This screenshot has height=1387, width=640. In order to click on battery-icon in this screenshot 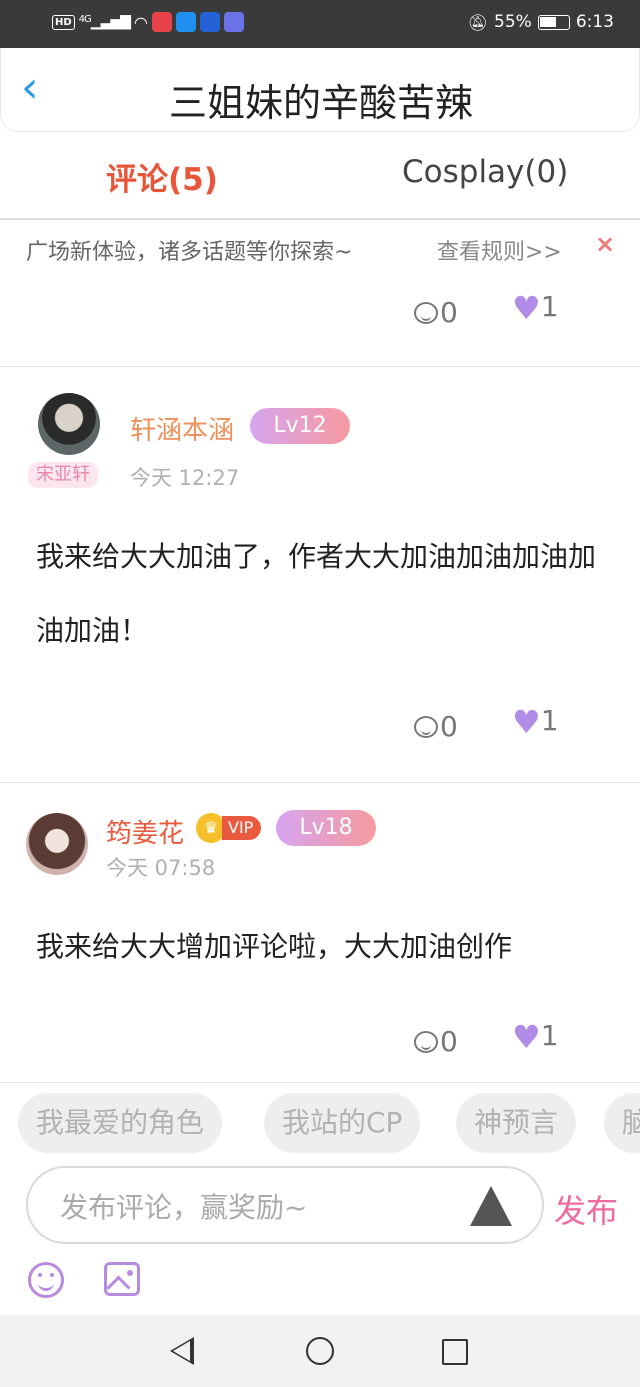, I will do `click(553, 22)`.